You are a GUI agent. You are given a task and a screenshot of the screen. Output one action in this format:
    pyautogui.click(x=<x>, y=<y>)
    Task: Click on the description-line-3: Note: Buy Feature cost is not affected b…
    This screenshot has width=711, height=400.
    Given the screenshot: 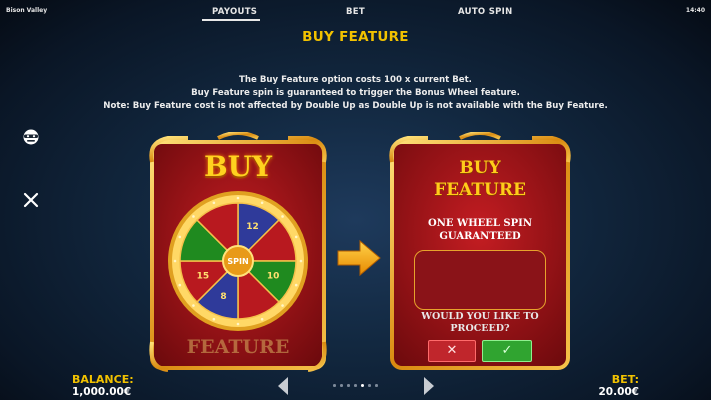 What is the action you would take?
    pyautogui.click(x=355, y=106)
    